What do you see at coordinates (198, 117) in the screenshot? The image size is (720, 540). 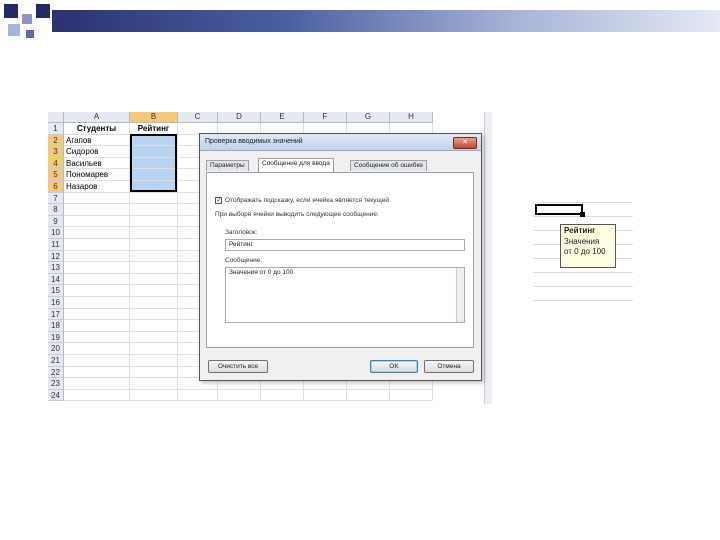 I see `column-header: C` at bounding box center [198, 117].